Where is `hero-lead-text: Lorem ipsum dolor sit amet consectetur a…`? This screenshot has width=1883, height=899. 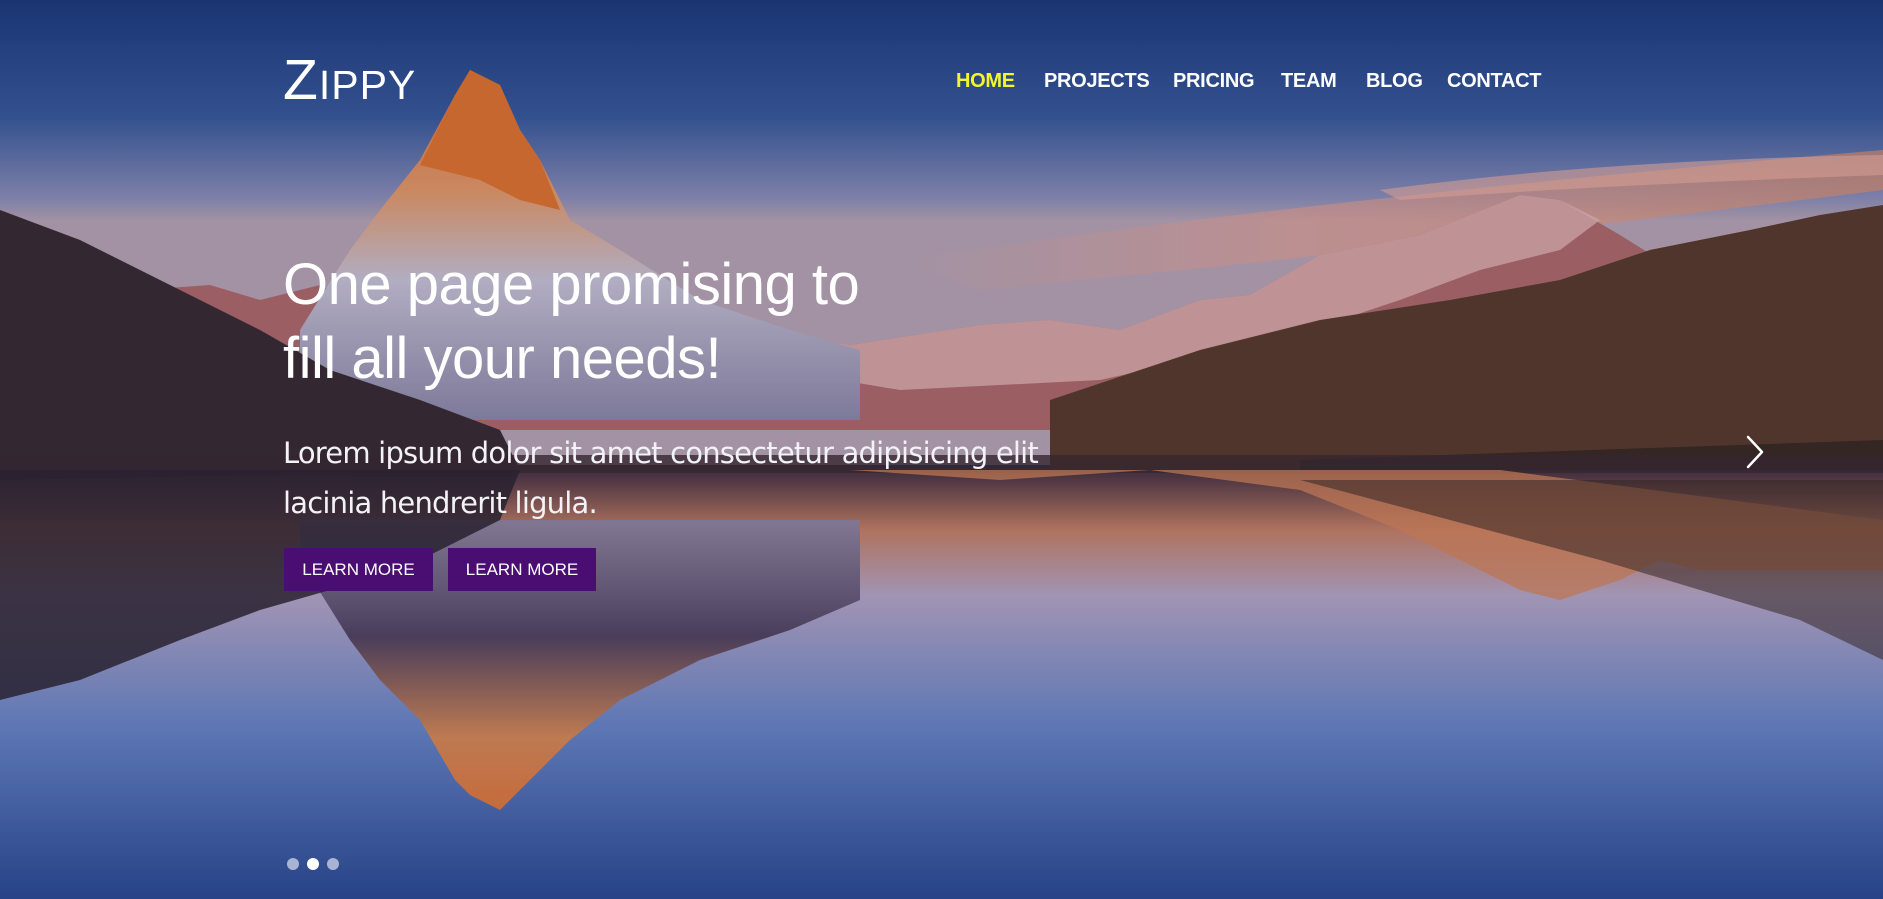
hero-lead-text: Lorem ipsum dolor sit amet consectetur a… is located at coordinates (693, 478).